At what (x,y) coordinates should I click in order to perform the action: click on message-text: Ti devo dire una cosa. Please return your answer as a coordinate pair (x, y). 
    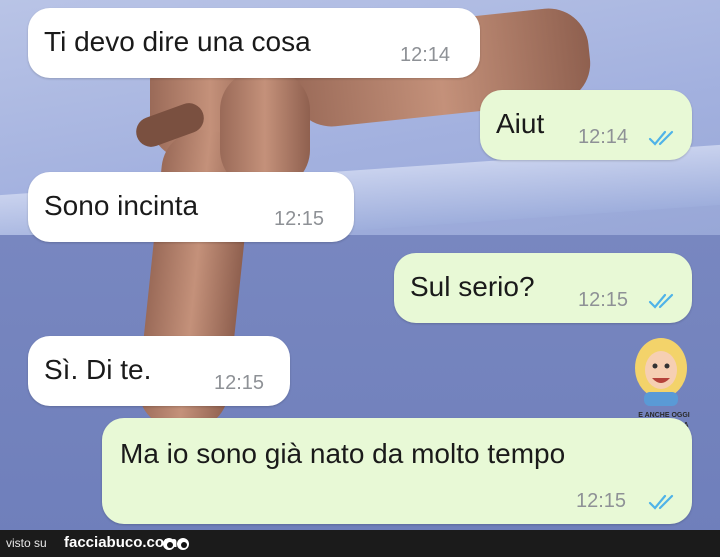
    Looking at the image, I should click on (177, 41).